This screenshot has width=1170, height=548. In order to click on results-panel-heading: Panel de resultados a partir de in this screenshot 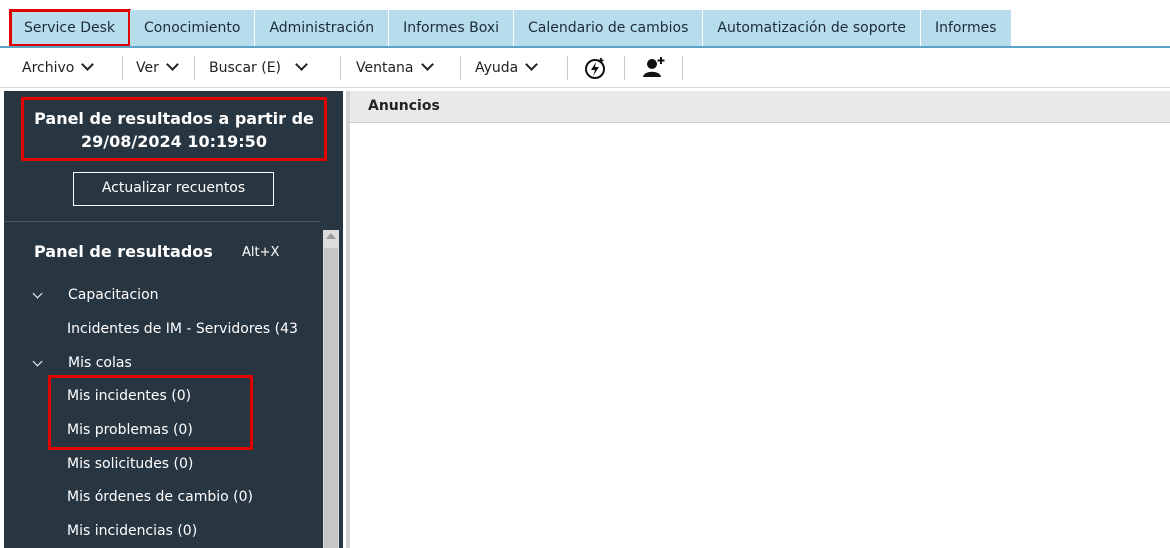, I will do `click(174, 118)`.